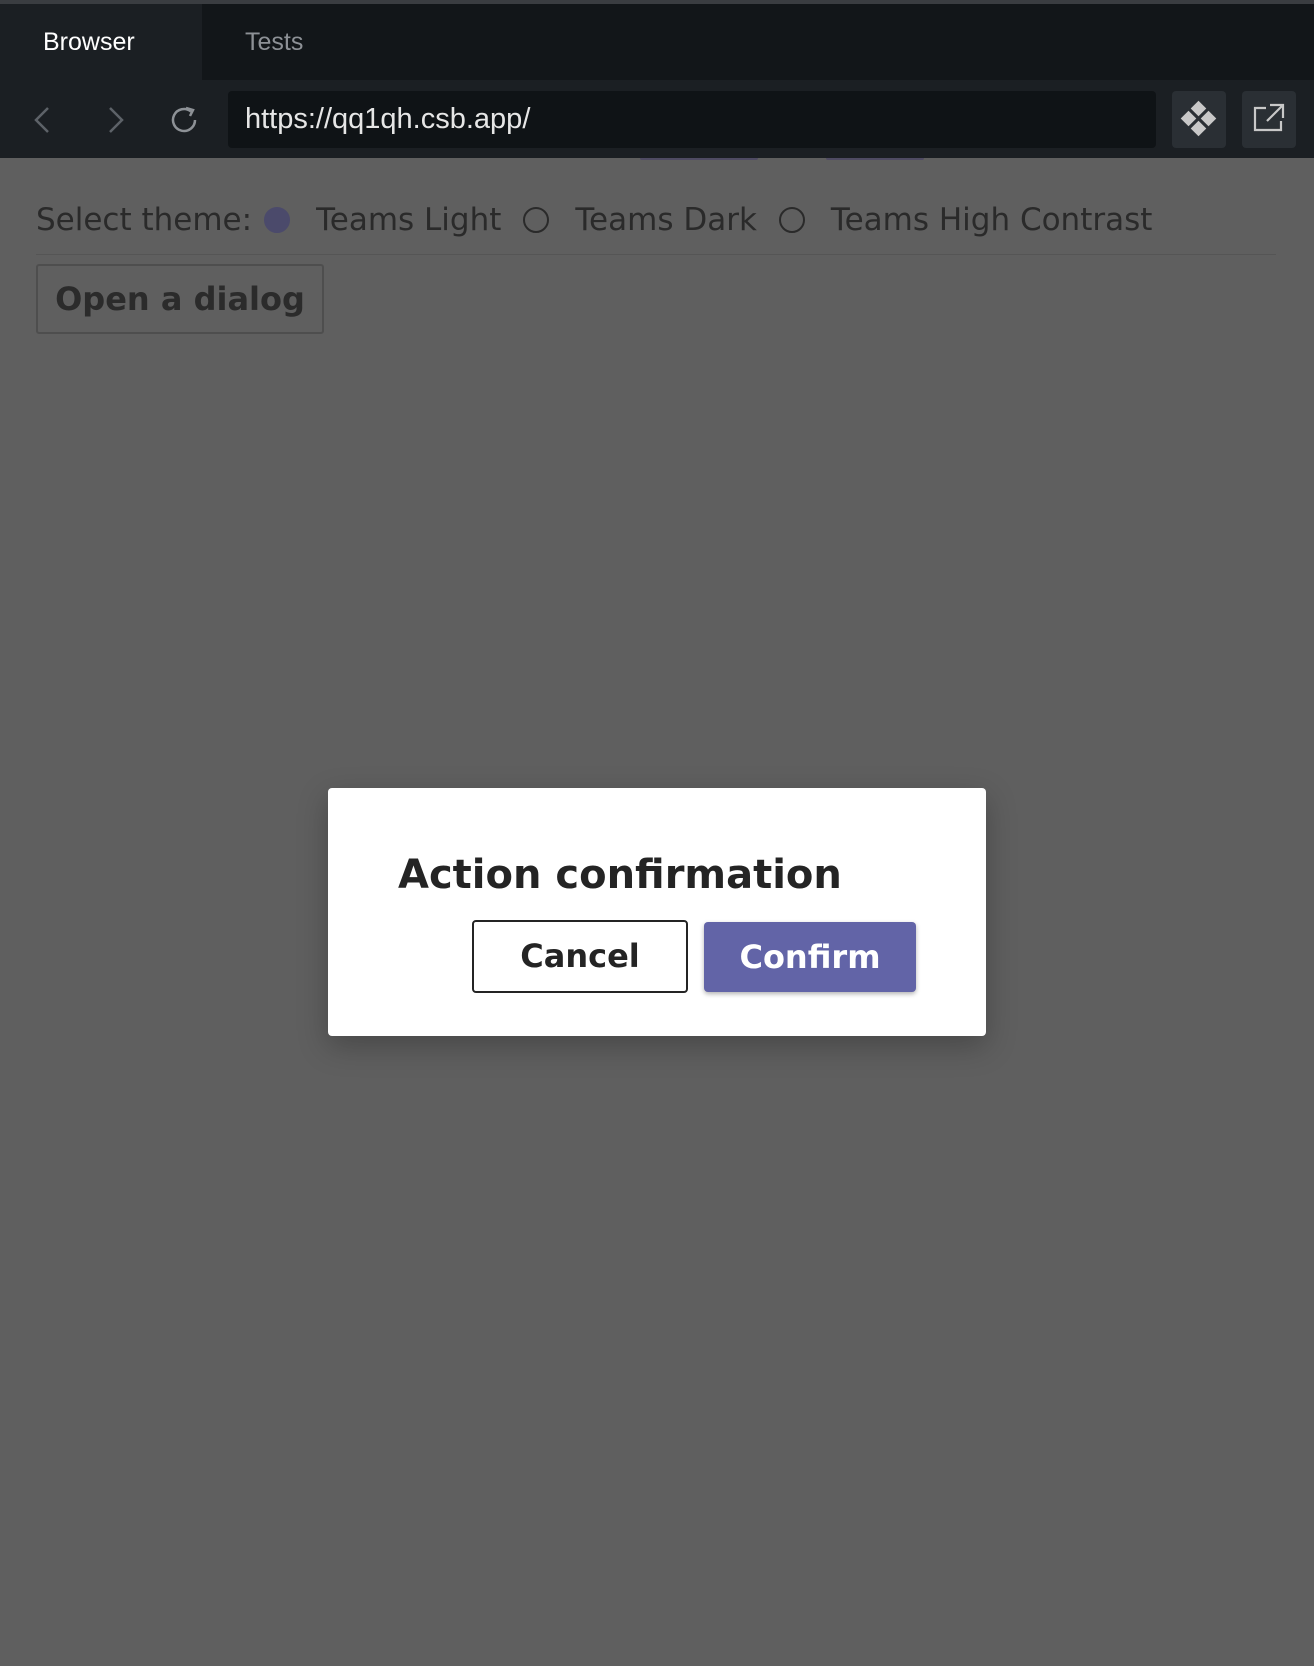  What do you see at coordinates (408, 220) in the screenshot?
I see `radio-label-teams-light: Teams Light` at bounding box center [408, 220].